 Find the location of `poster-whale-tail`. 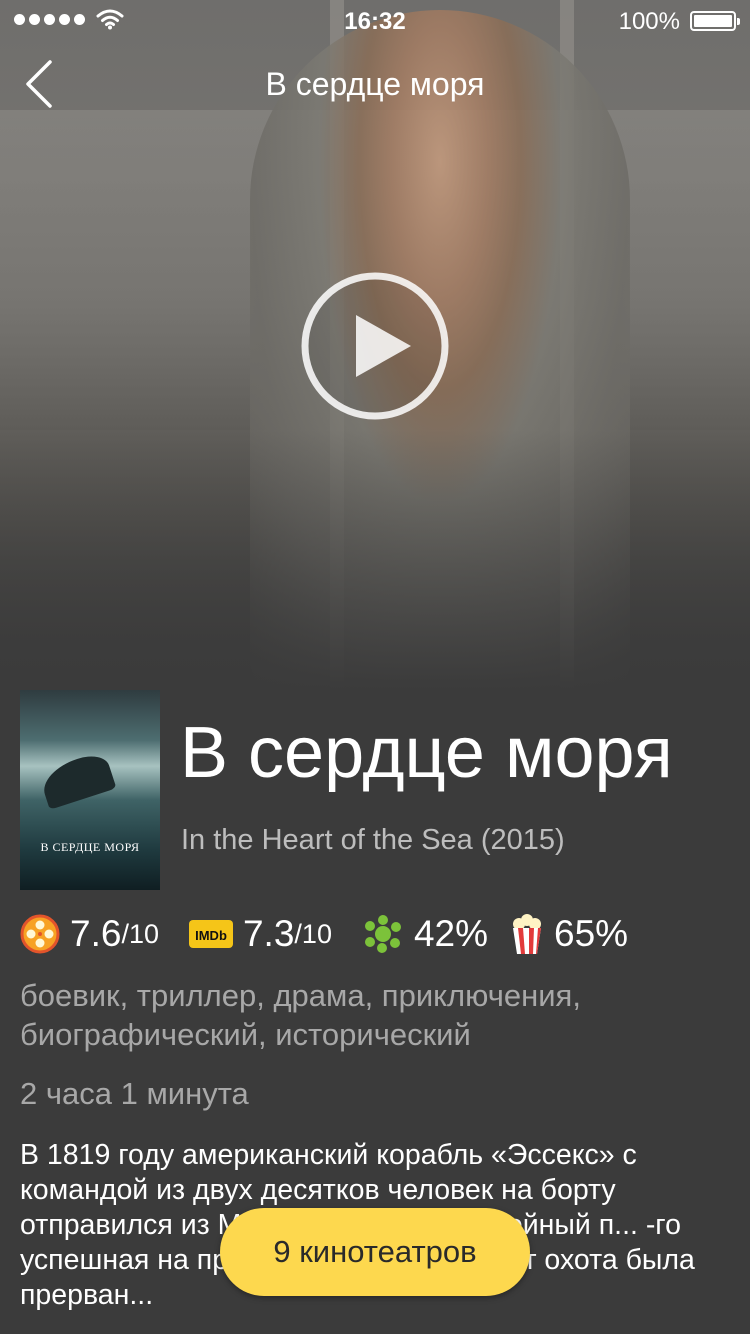

poster-whale-tail is located at coordinates (77, 780).